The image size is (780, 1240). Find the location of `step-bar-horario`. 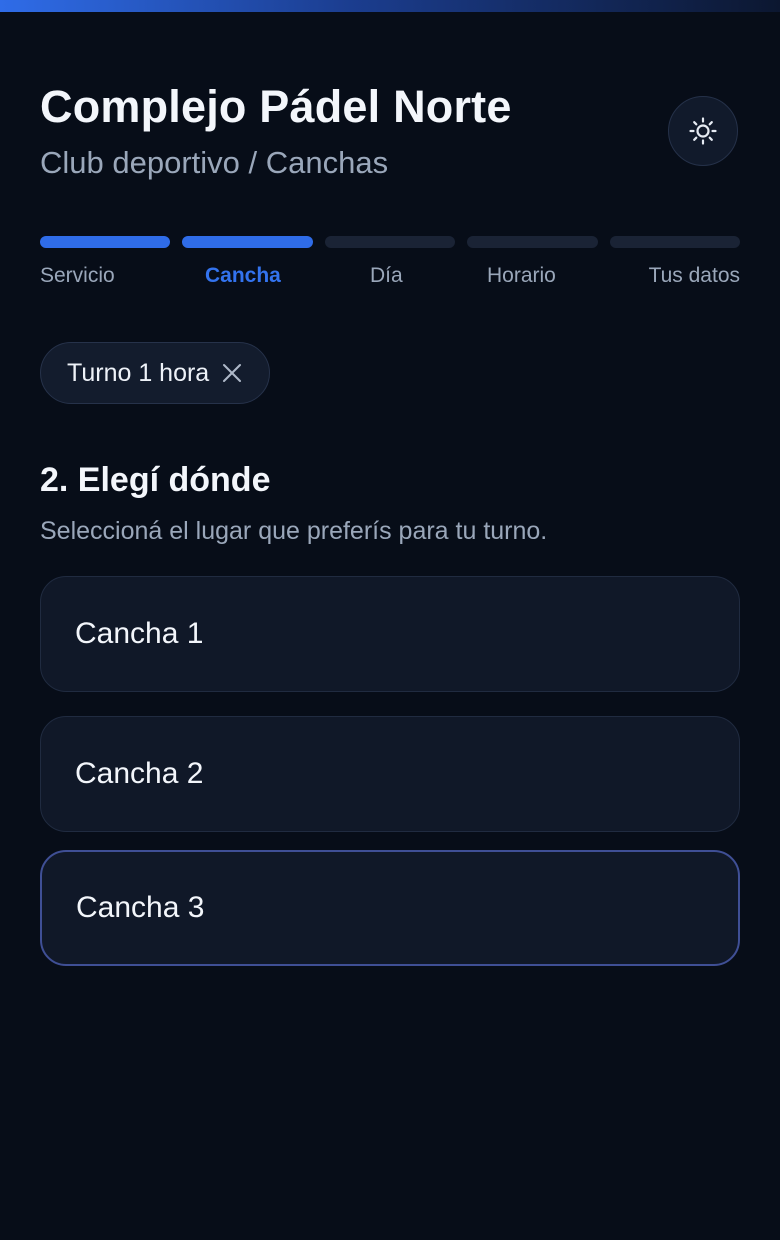

step-bar-horario is located at coordinates (532, 242).